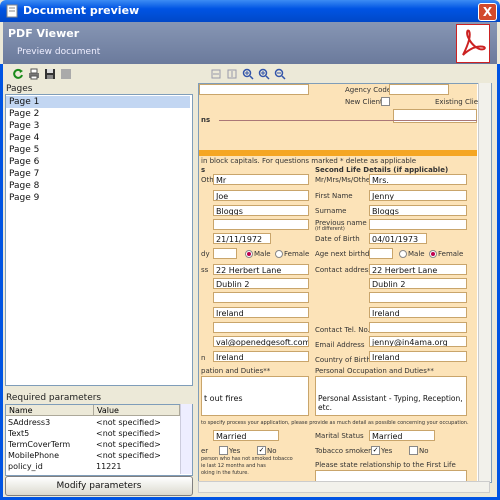 This screenshot has height=500, width=500. Describe the element at coordinates (451, 254) in the screenshot. I see `female-label-2: Female` at that location.